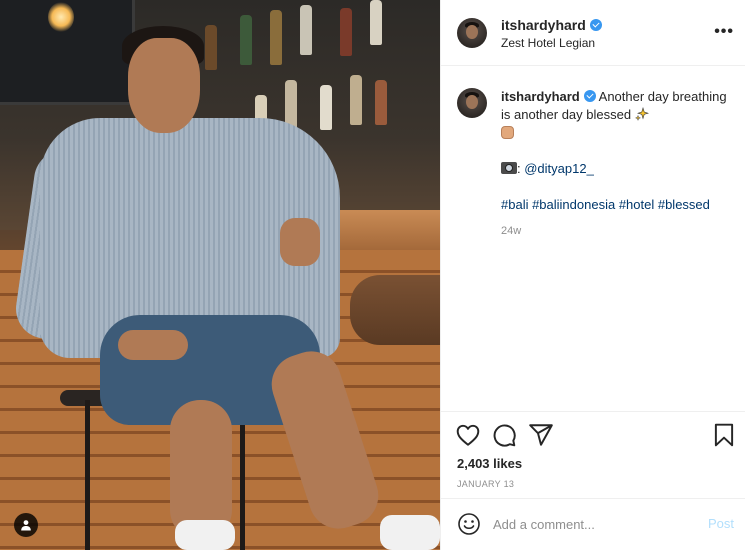  Describe the element at coordinates (489, 463) in the screenshot. I see `likes-count: 2,403 likes` at that location.